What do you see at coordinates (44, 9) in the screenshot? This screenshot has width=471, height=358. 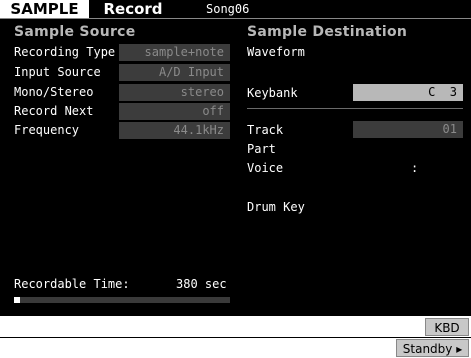 I see `mode-tab-sample: SAMPLE` at bounding box center [44, 9].